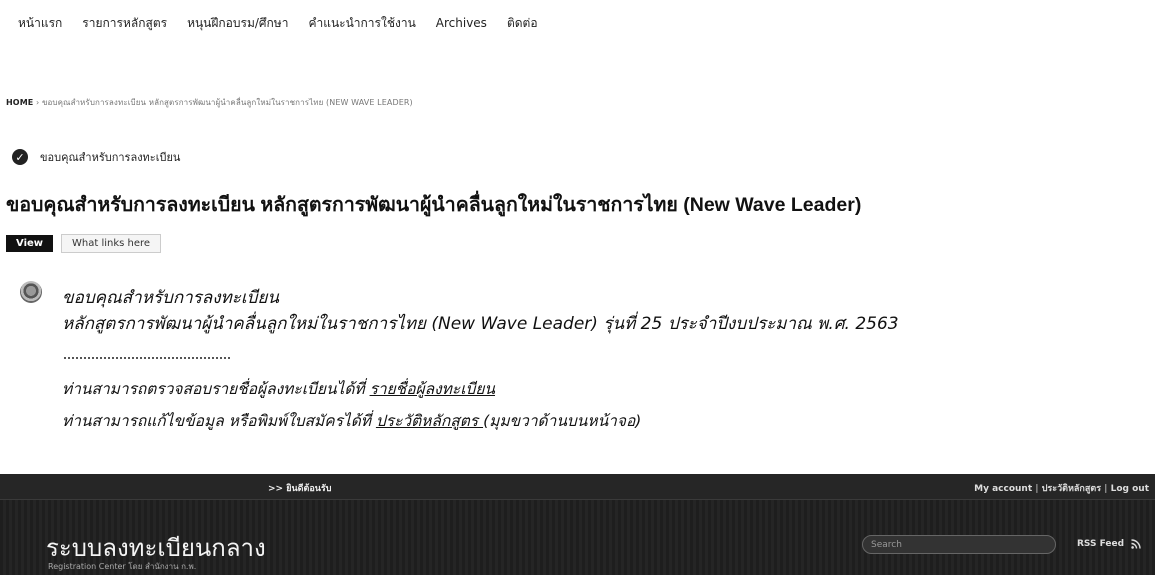 The width and height of the screenshot is (1155, 575). Describe the element at coordinates (522, 23) in the screenshot. I see `nav-item-contact: ติดต่อ` at that location.